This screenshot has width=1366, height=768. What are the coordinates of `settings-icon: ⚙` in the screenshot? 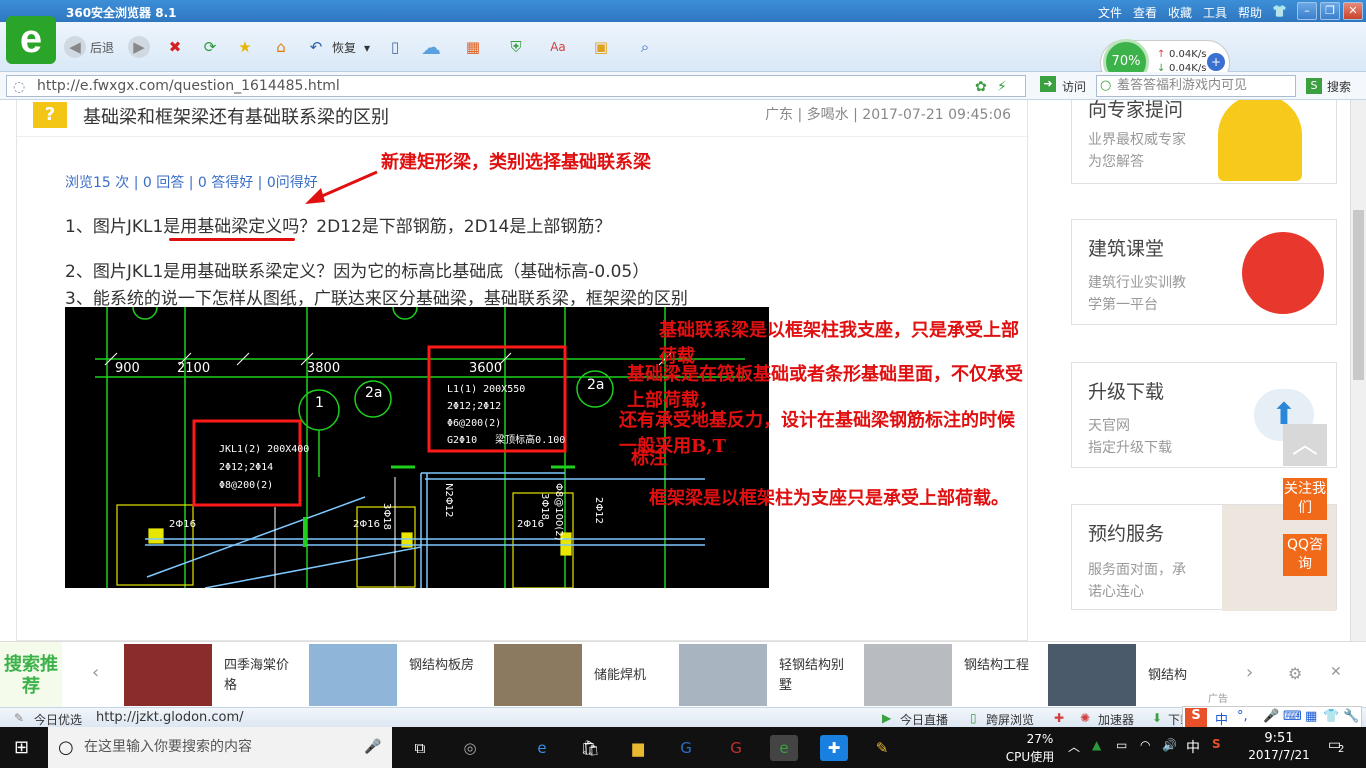 It's located at (1295, 673).